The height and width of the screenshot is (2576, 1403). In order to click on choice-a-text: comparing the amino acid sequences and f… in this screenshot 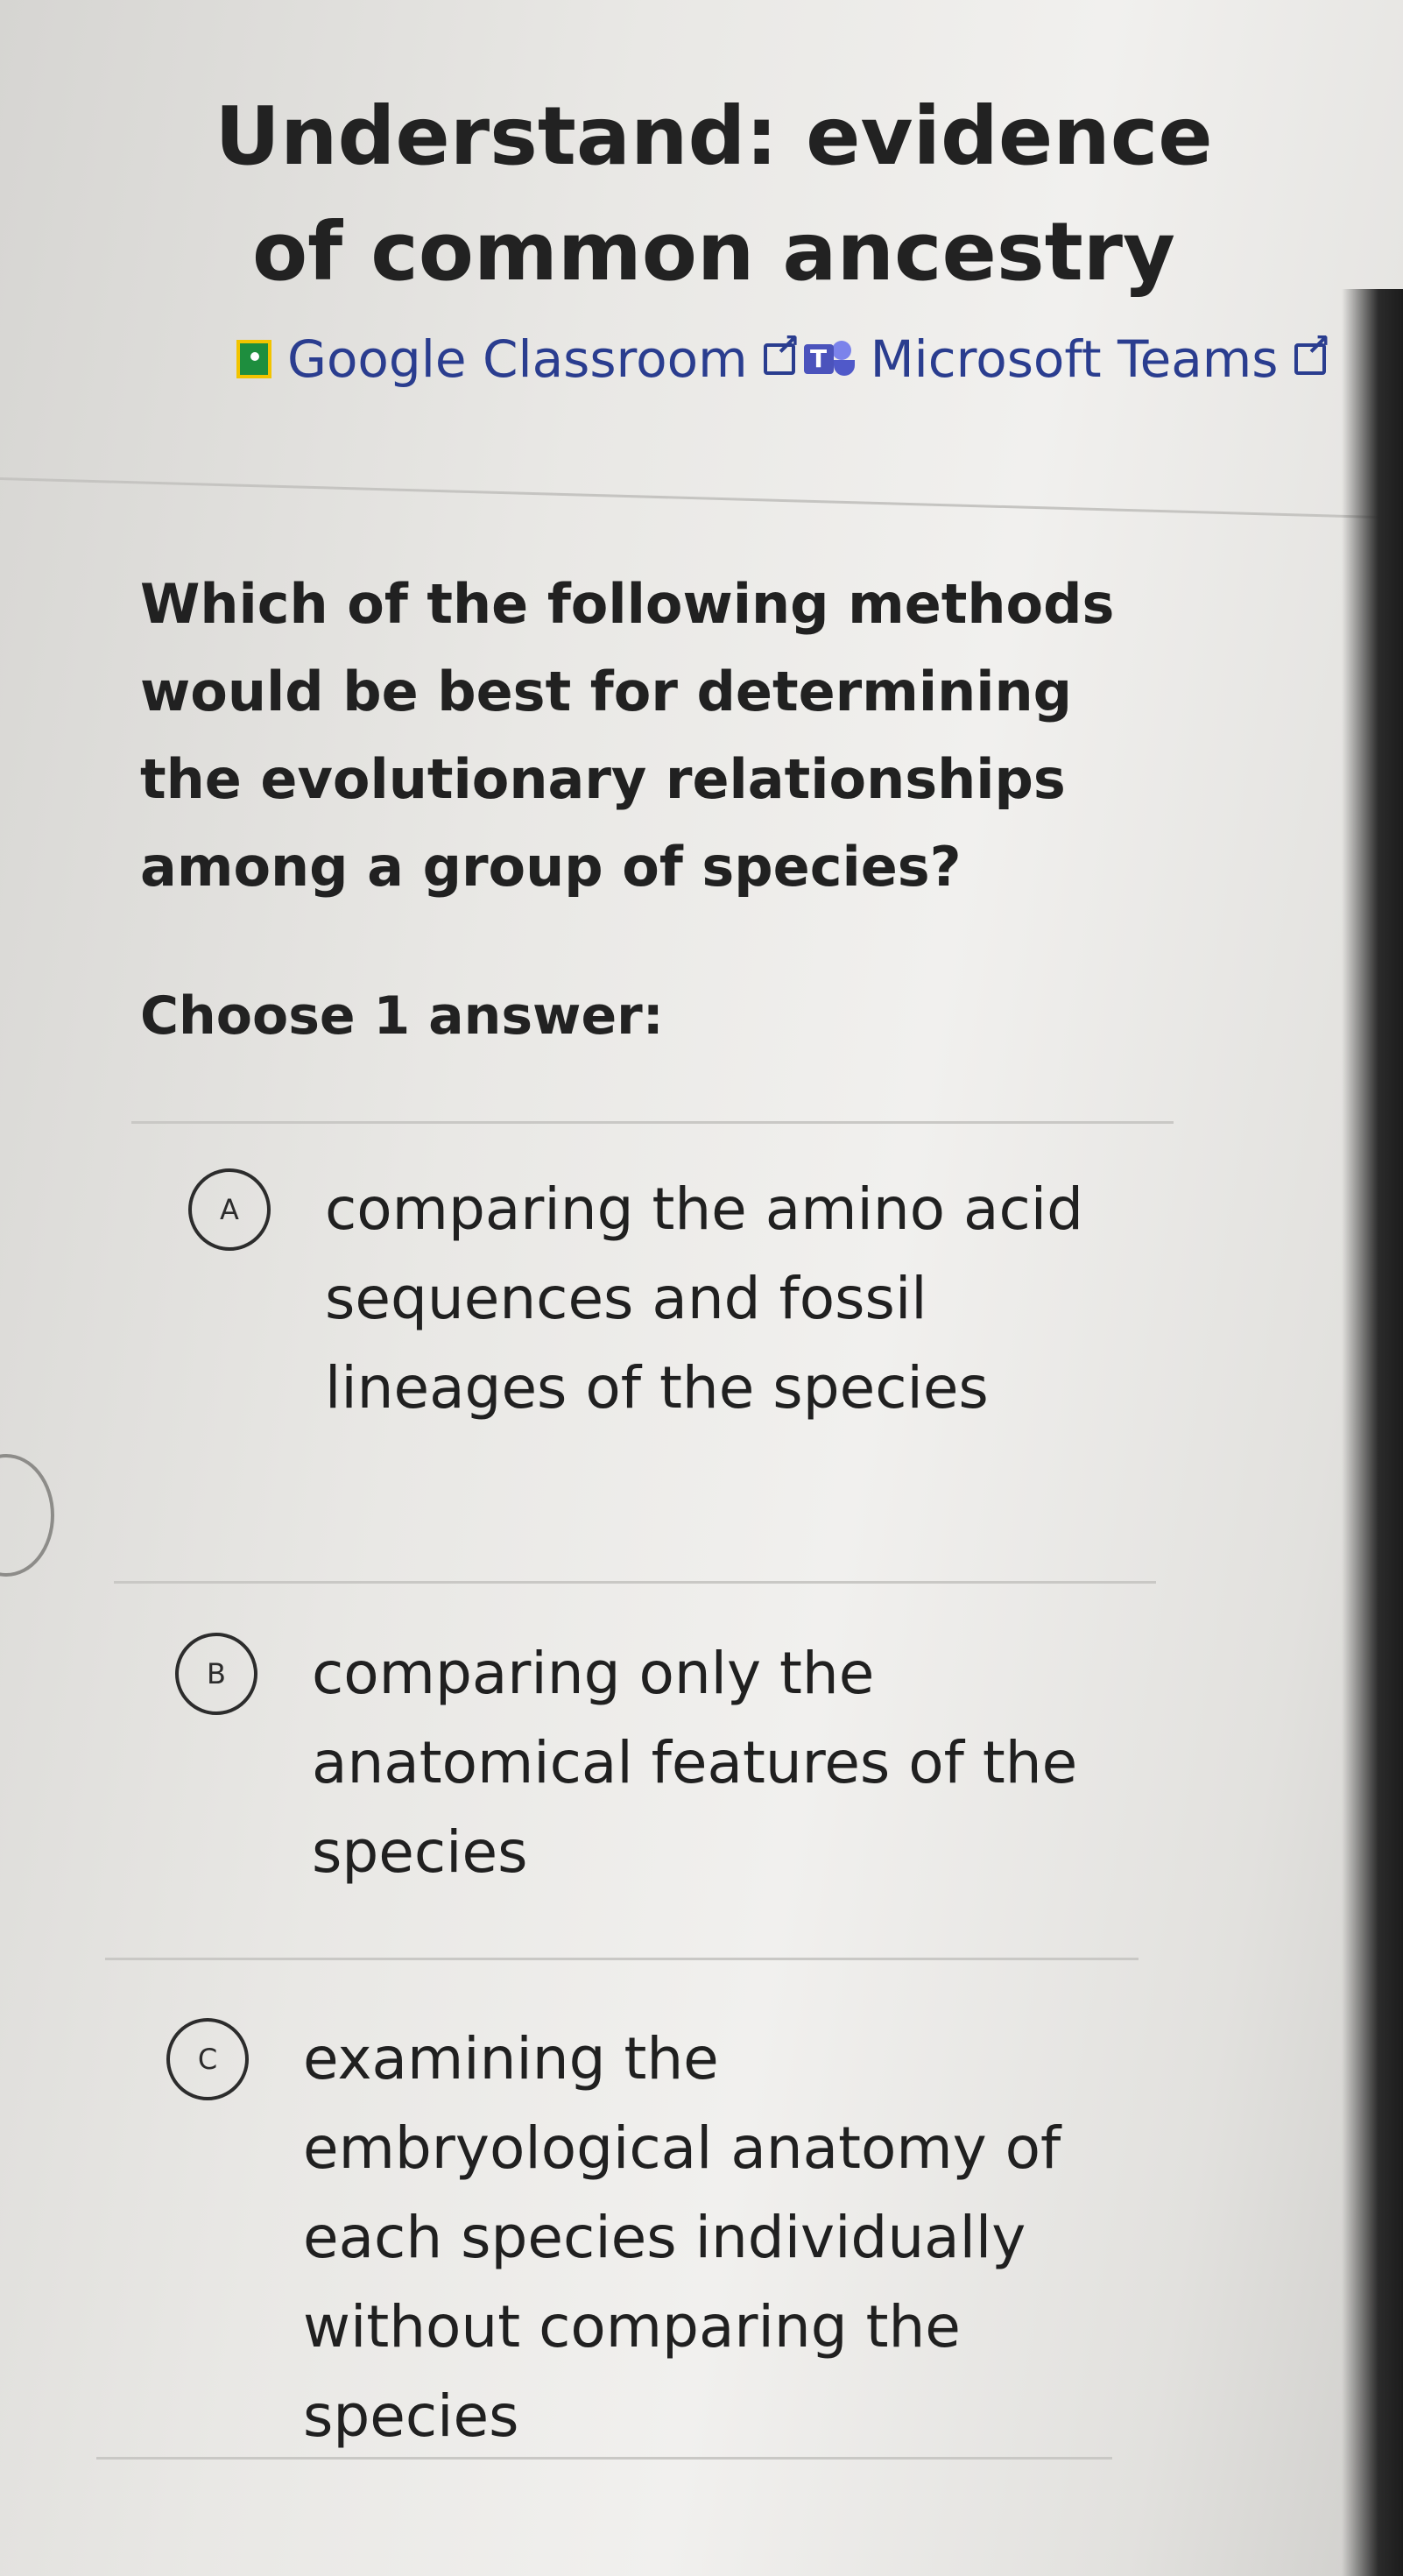, I will do `click(704, 1298)`.